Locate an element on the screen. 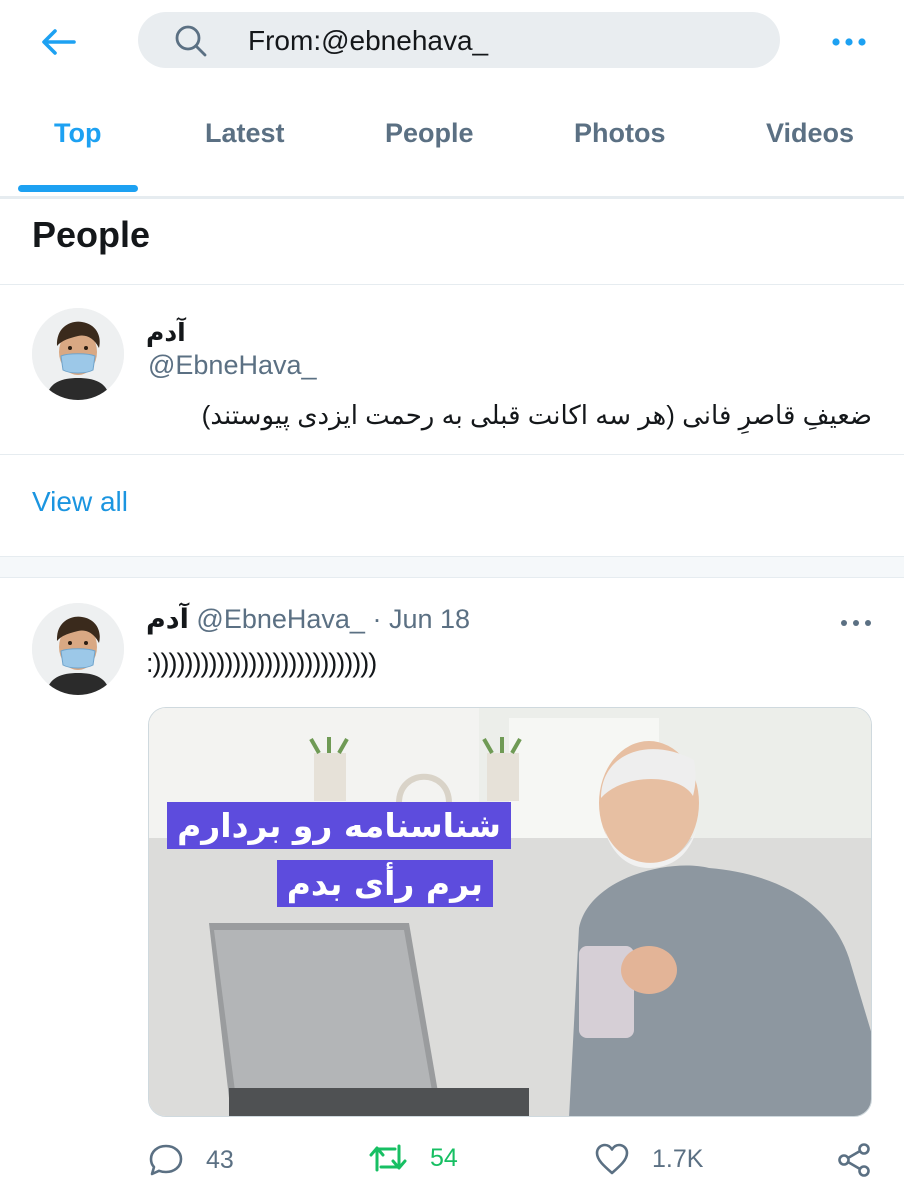 The width and height of the screenshot is (904, 1200). retweet-button: 54 is located at coordinates (413, 1158).